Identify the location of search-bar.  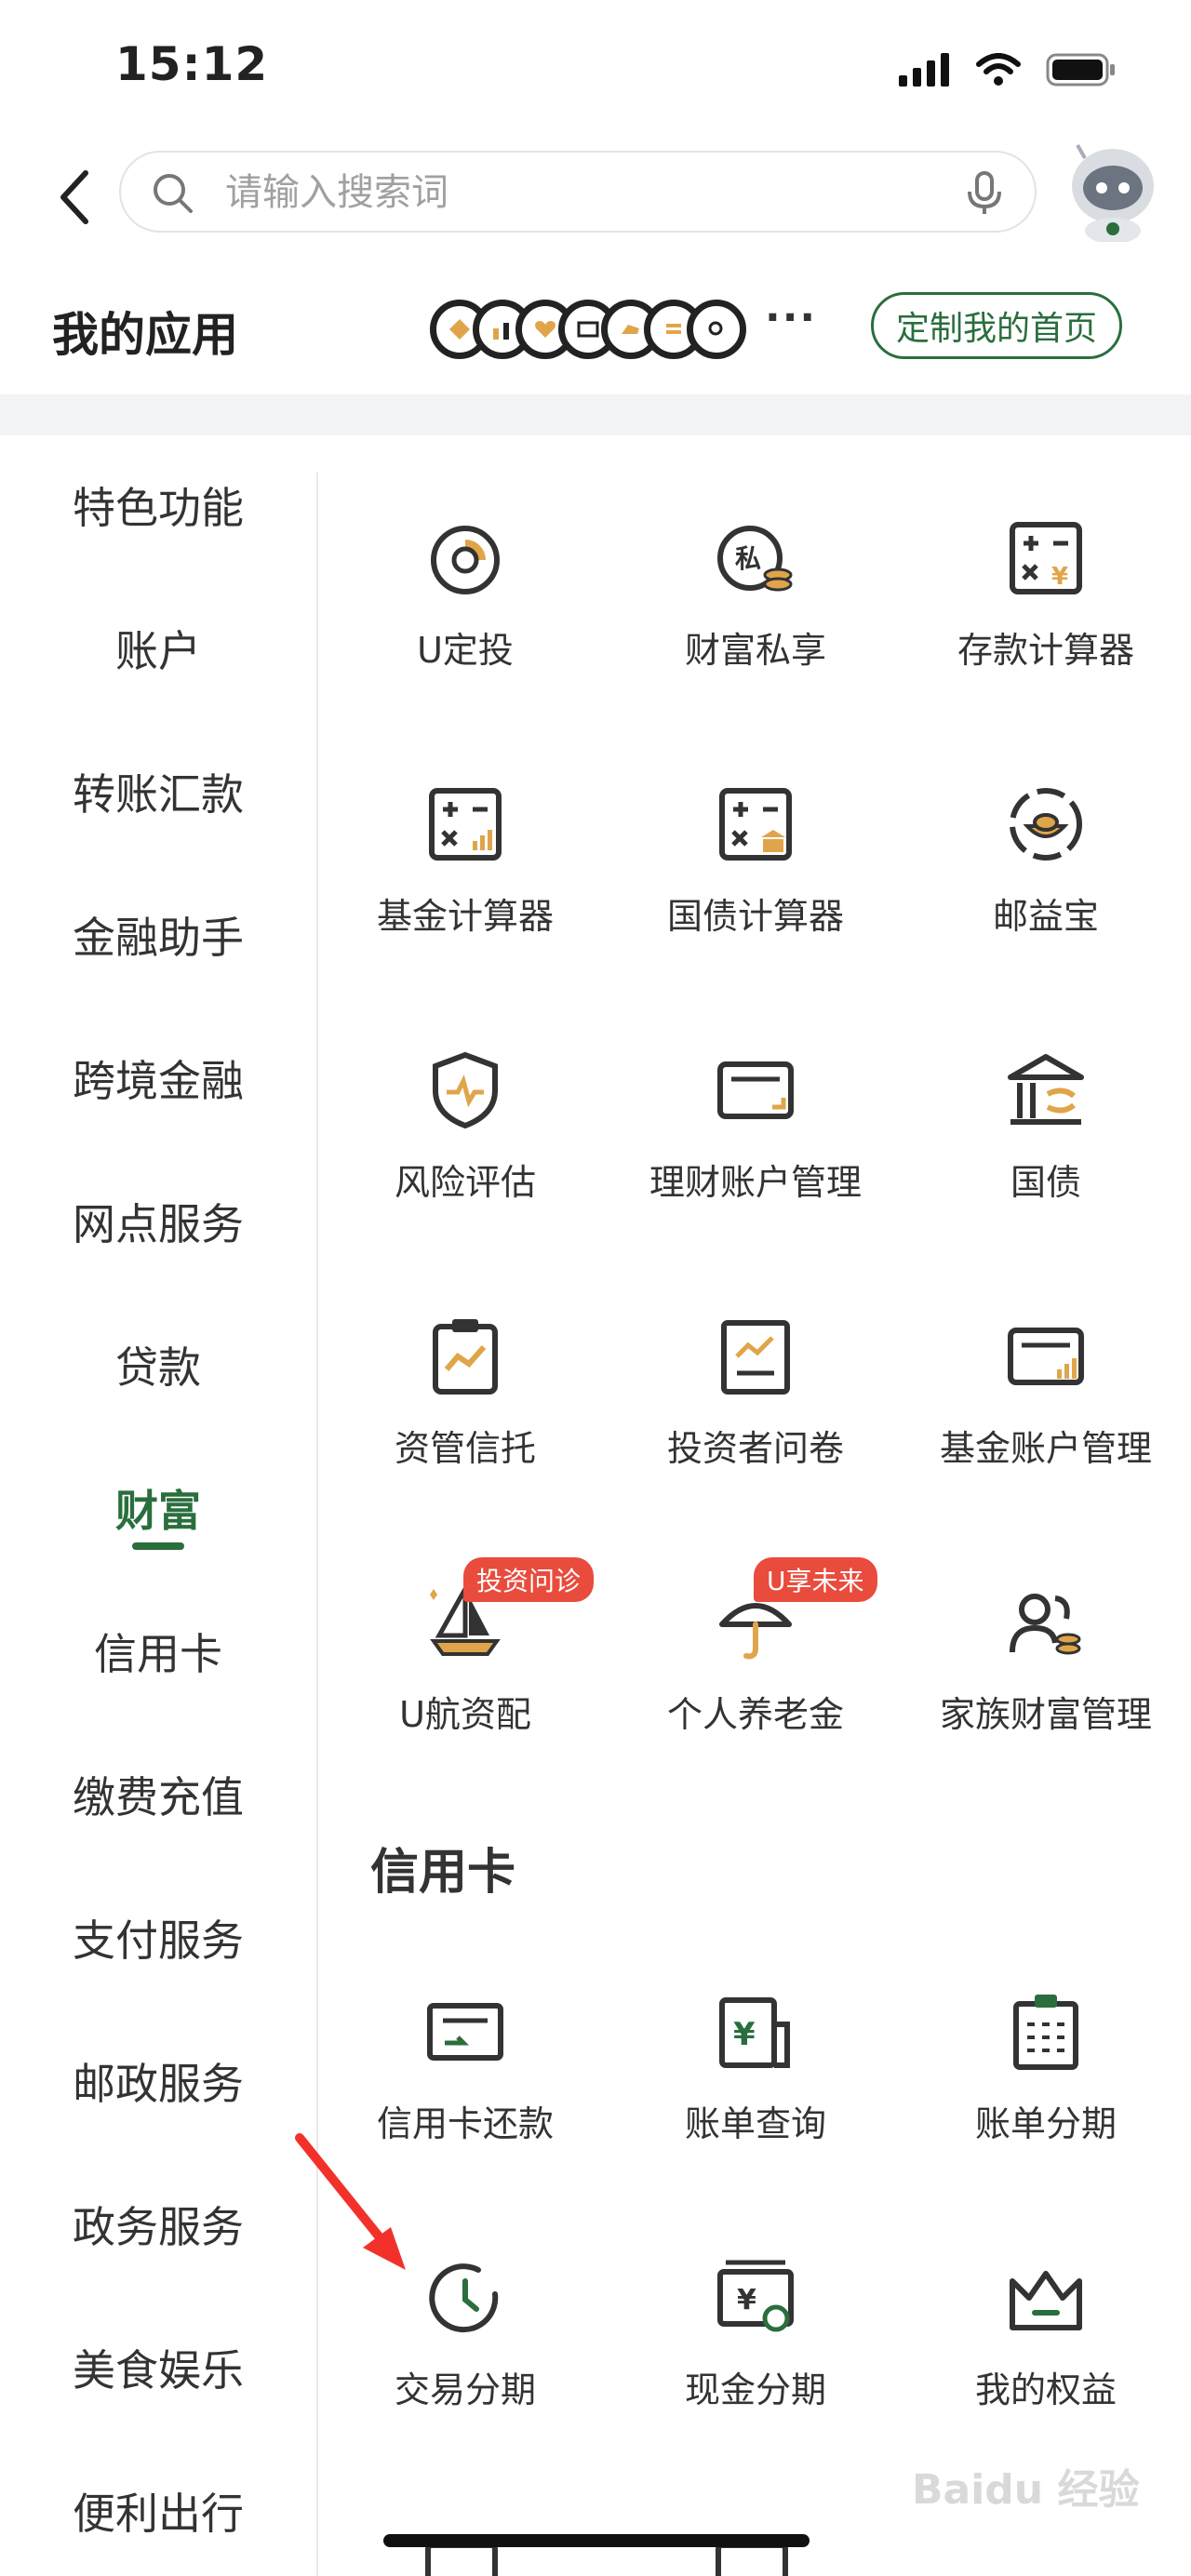
(578, 192).